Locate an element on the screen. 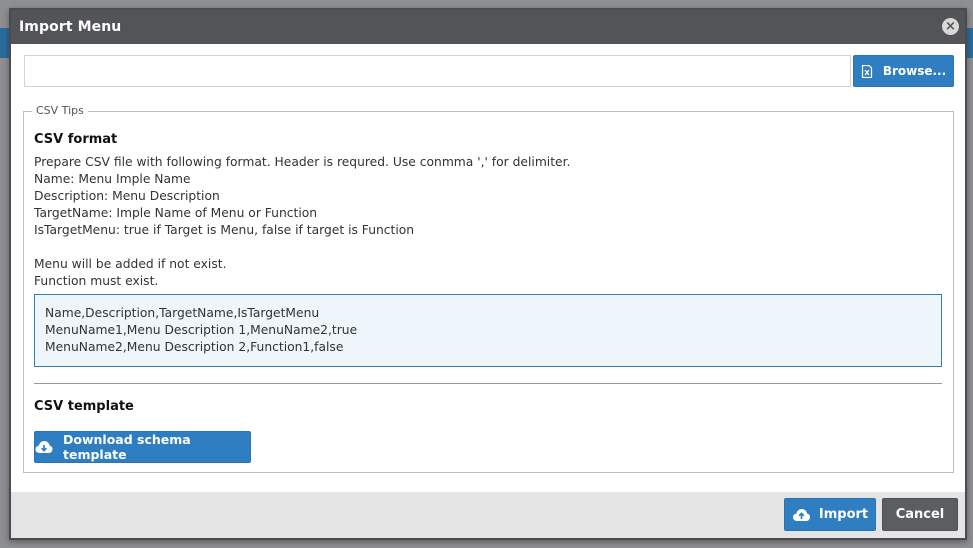  cloud-upload-icon is located at coordinates (801, 515).